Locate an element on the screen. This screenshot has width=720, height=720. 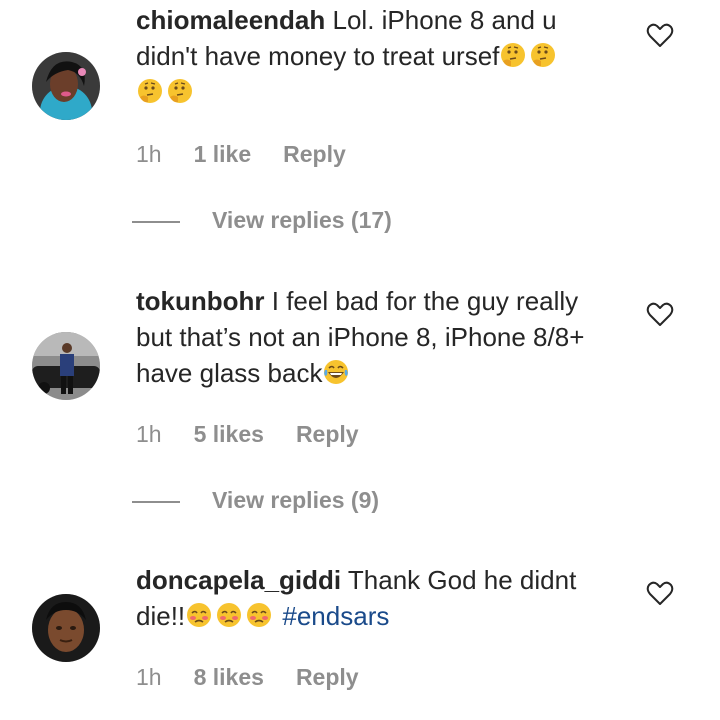
username: tokunbohr is located at coordinates (200, 301).